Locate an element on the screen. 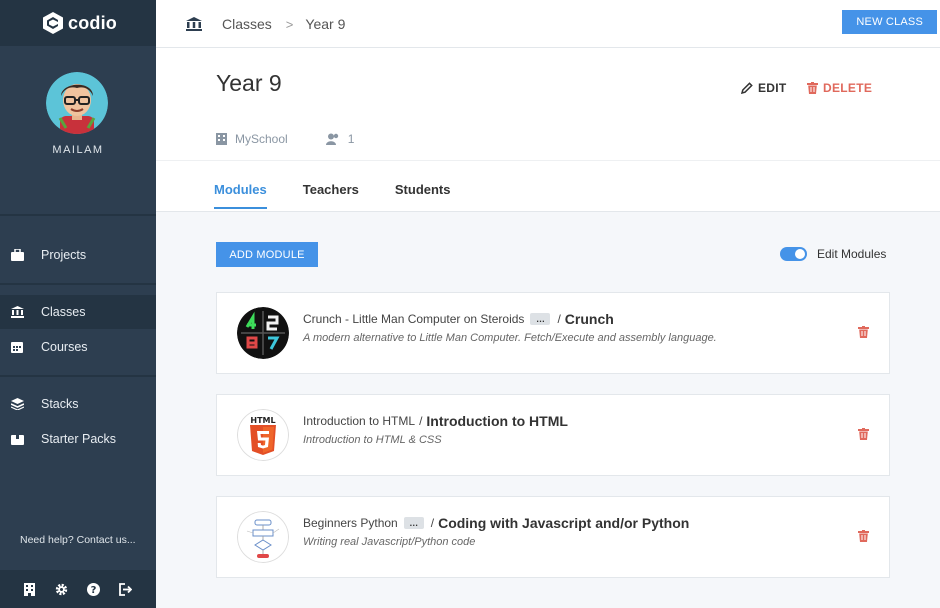  member-count: 1 is located at coordinates (351, 139).